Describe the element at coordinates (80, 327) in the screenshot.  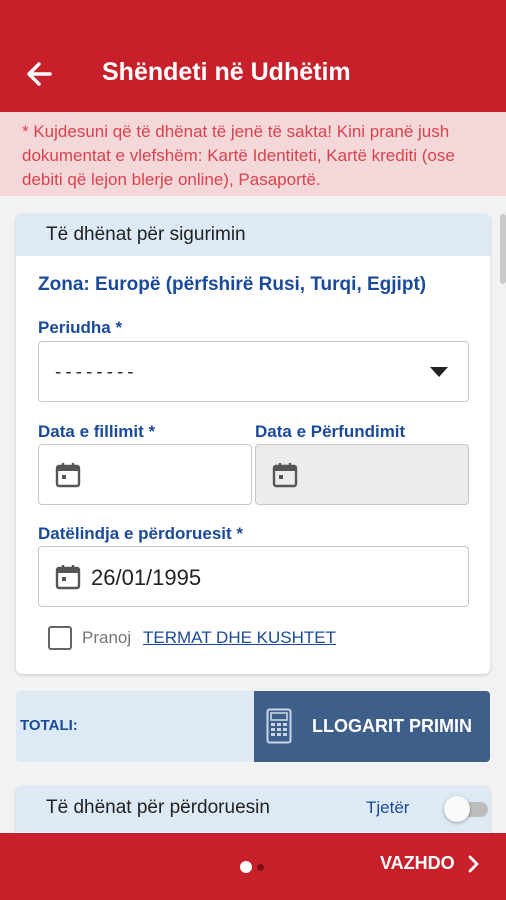
I see `period-label: Periudha *` at that location.